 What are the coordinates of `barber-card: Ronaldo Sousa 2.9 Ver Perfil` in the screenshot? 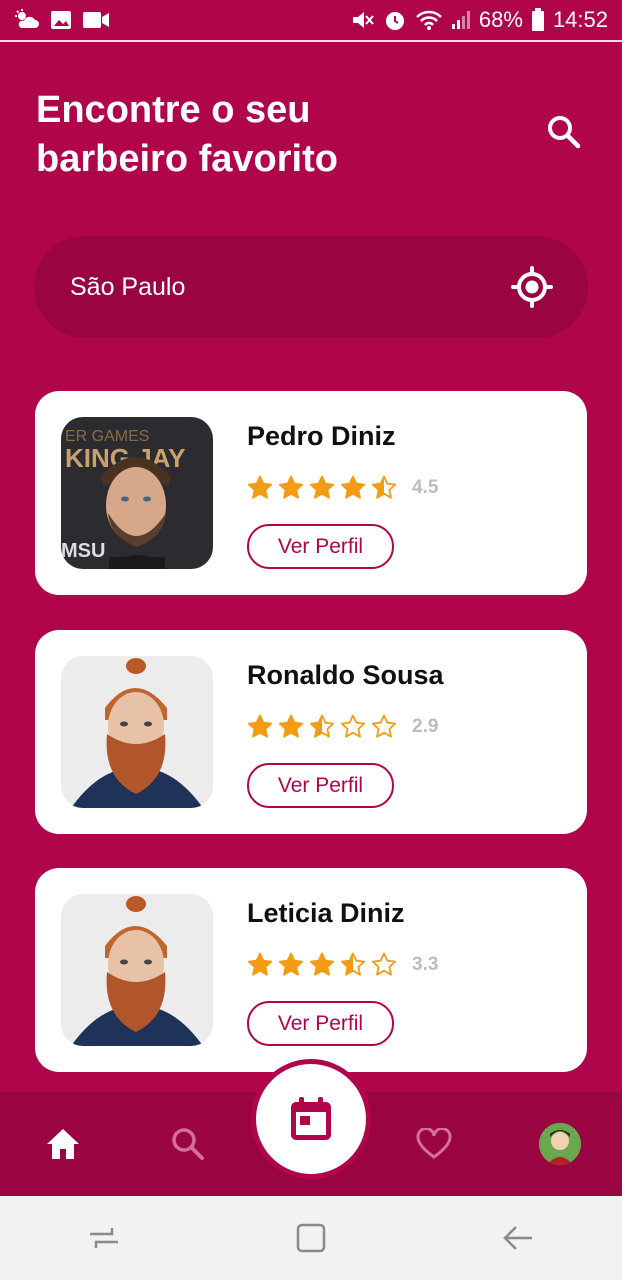 It's located at (311, 732).